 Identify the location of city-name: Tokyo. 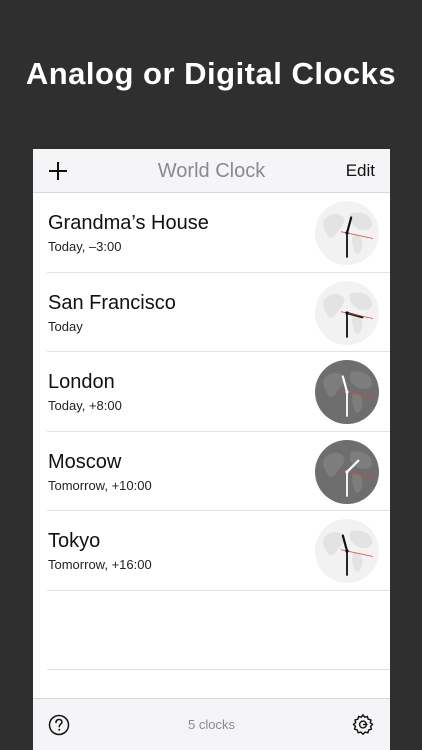
(74, 541).